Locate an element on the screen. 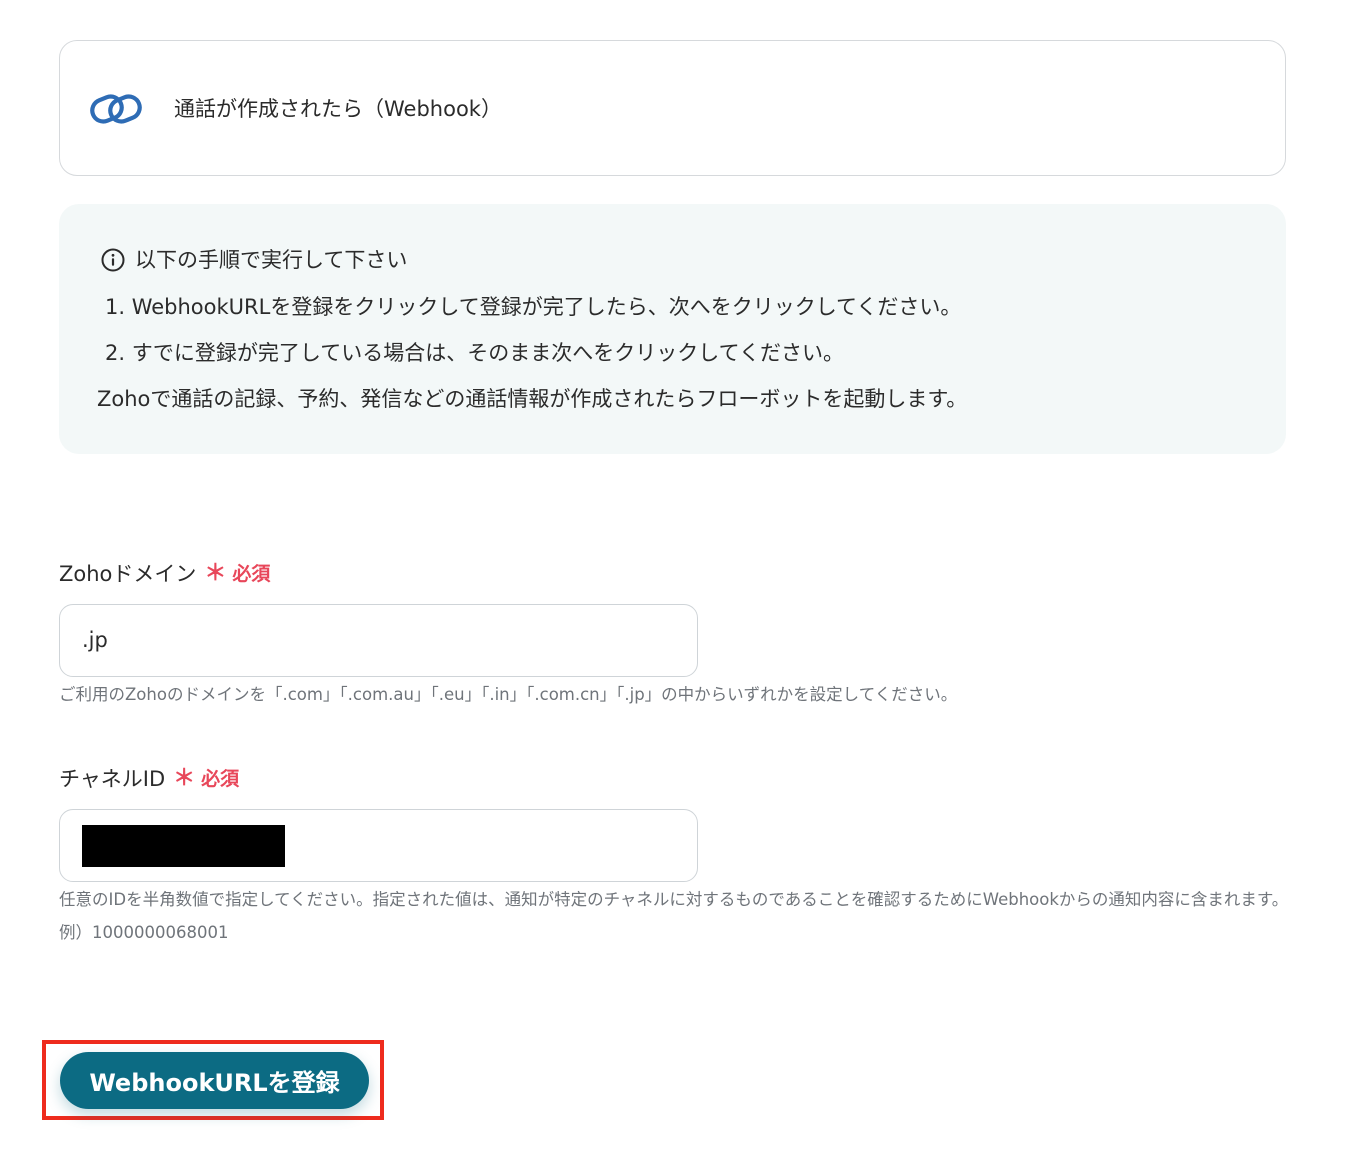 The height and width of the screenshot is (1158, 1368). redacted-value is located at coordinates (183, 846).